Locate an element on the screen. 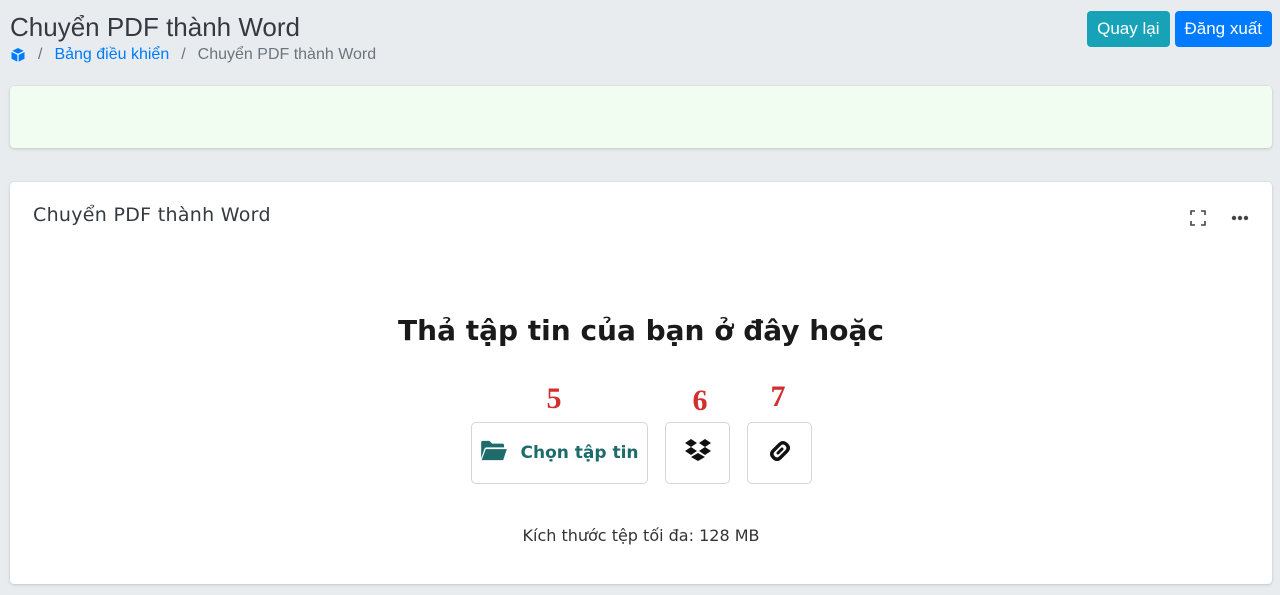  annotation-number: 6 is located at coordinates (700, 400).